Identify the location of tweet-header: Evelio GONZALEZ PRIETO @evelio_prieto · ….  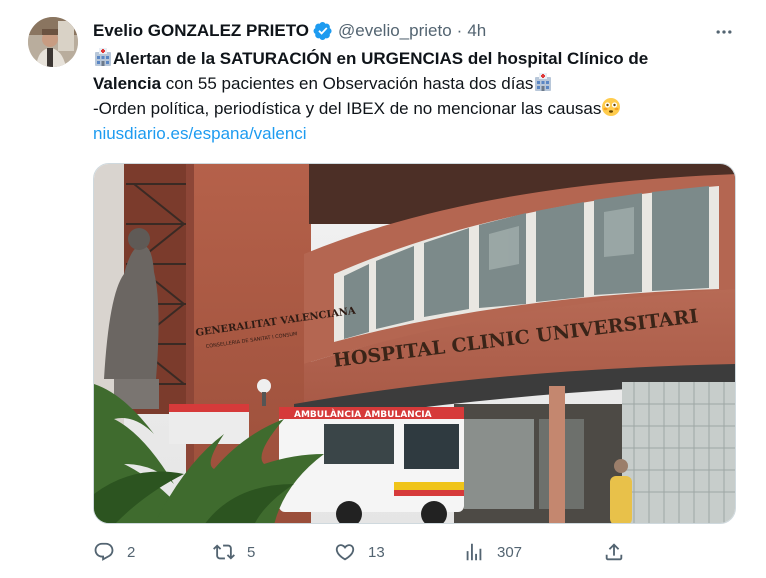
(289, 31).